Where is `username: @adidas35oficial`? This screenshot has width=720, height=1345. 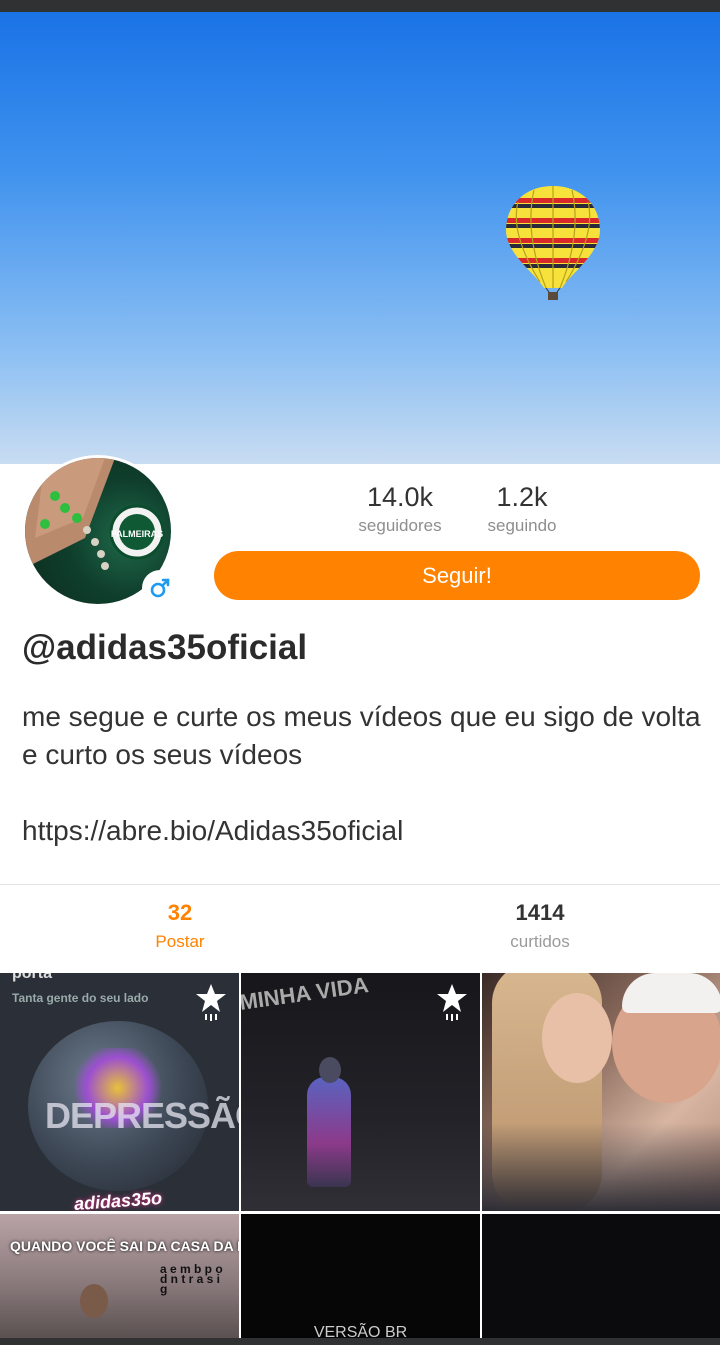 username: @adidas35oficial is located at coordinates (165, 647).